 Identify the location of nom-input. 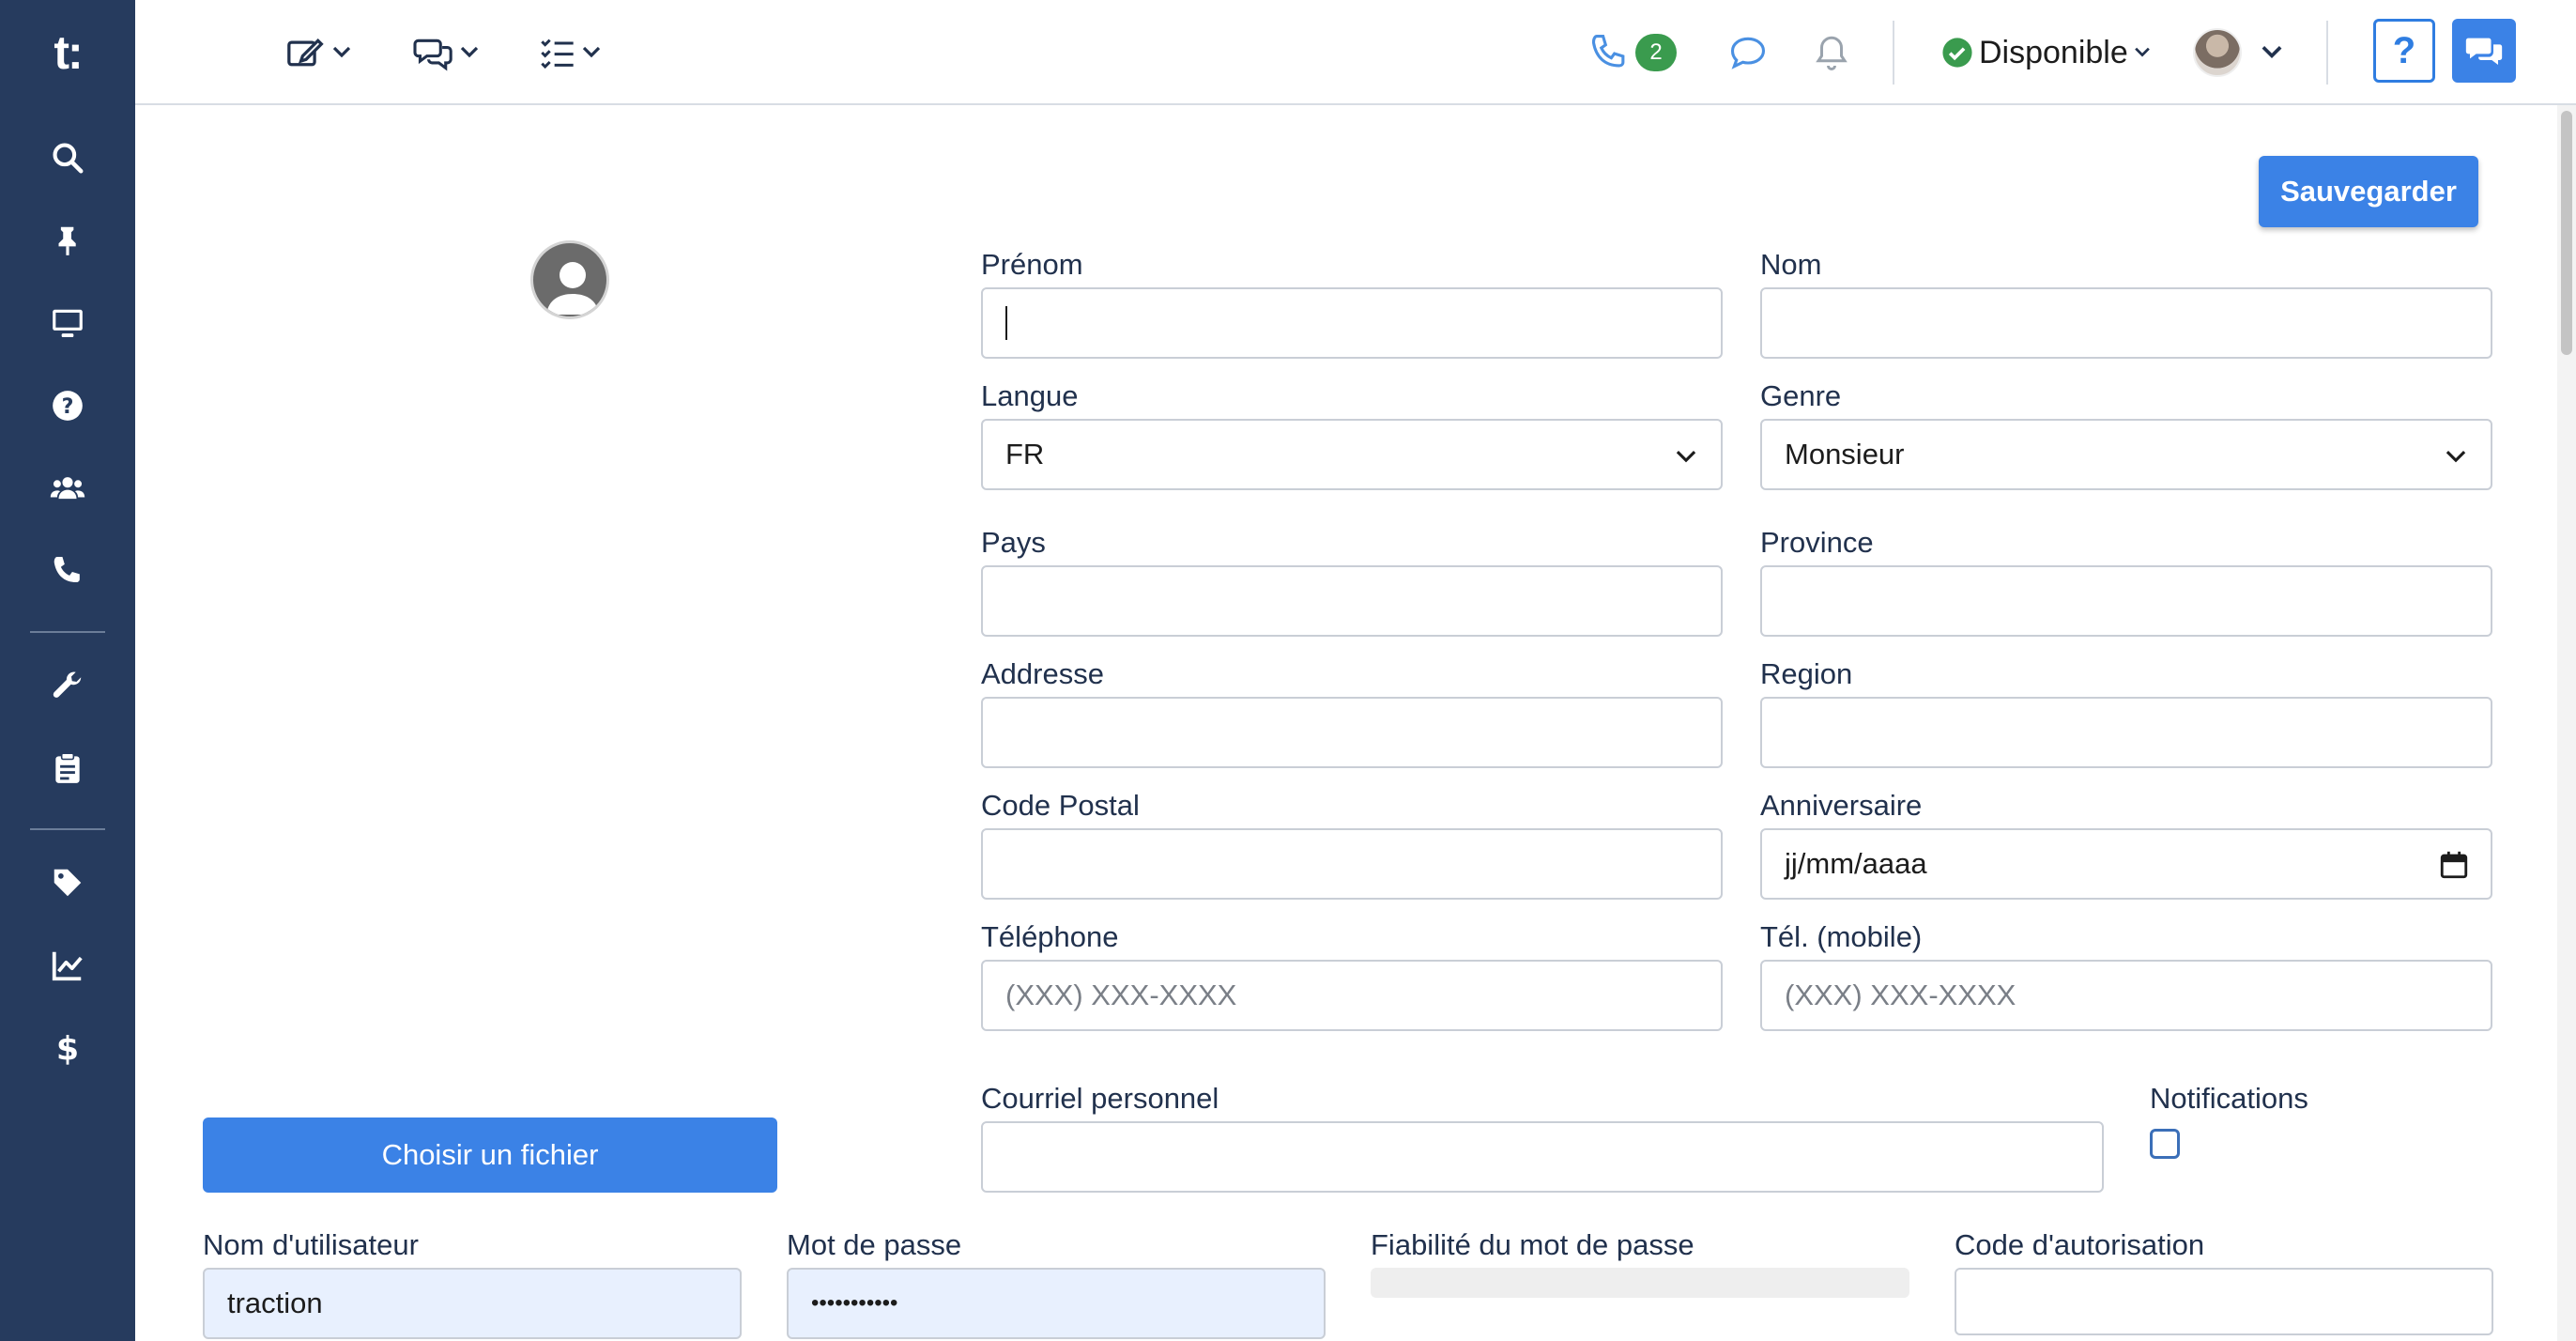
(2126, 323).